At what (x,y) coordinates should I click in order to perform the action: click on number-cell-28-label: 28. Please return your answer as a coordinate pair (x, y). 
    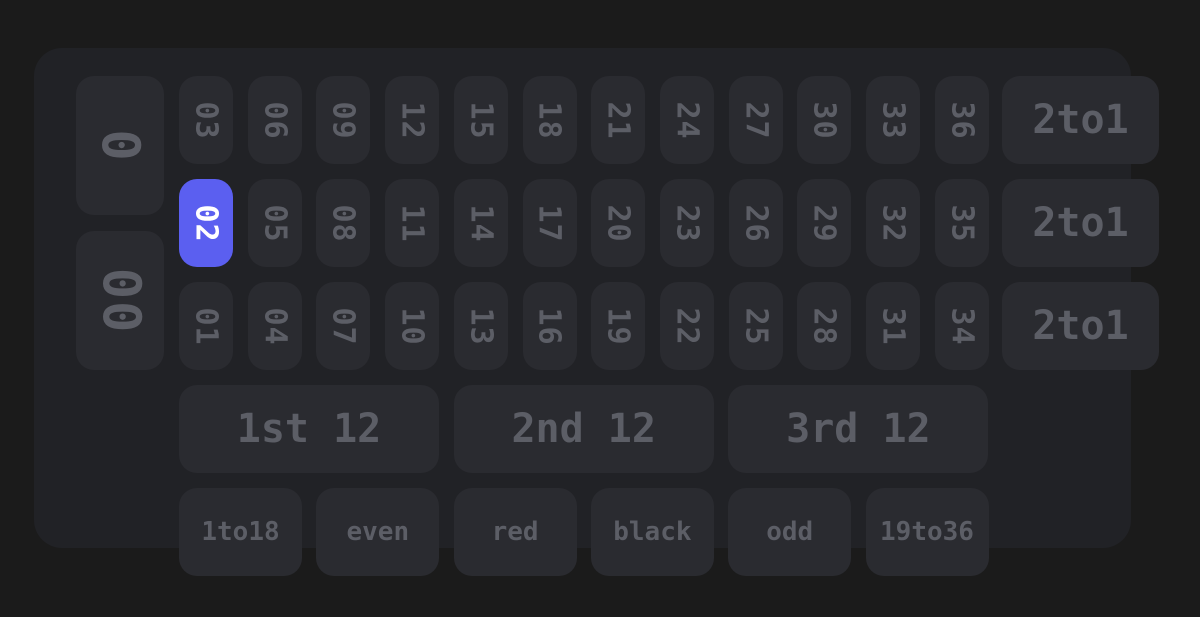
    Looking at the image, I should click on (824, 326).